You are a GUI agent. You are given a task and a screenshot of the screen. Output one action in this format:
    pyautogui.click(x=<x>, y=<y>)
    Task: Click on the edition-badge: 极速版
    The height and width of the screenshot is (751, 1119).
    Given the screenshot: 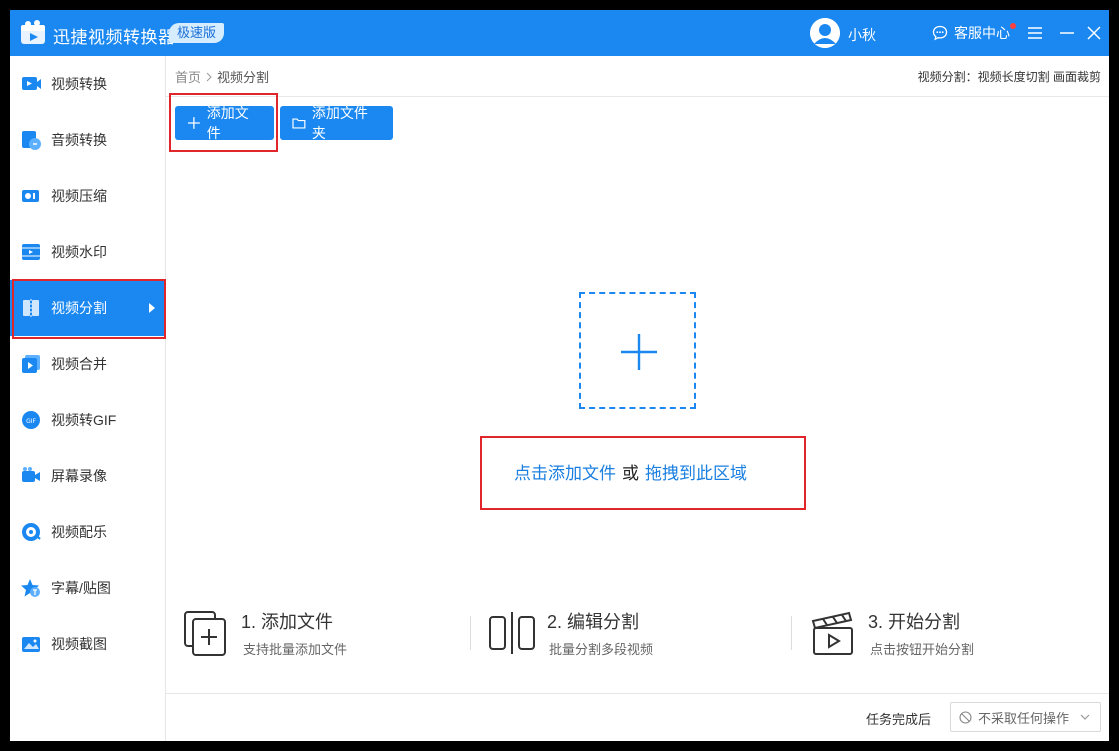 What is the action you would take?
    pyautogui.click(x=197, y=33)
    